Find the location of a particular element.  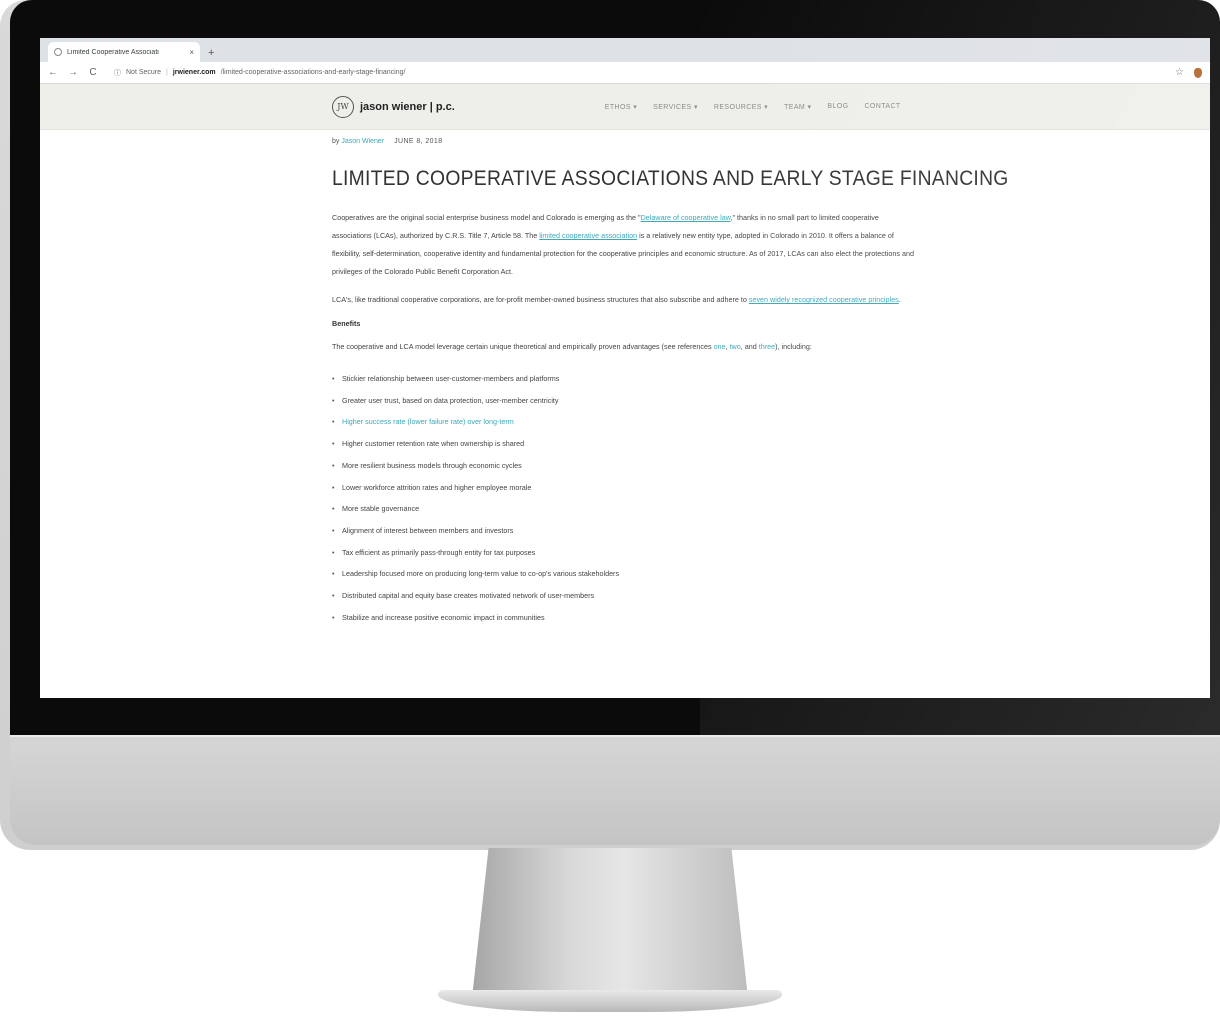

logo-text: jason wiener | p.c. is located at coordinates (407, 106).